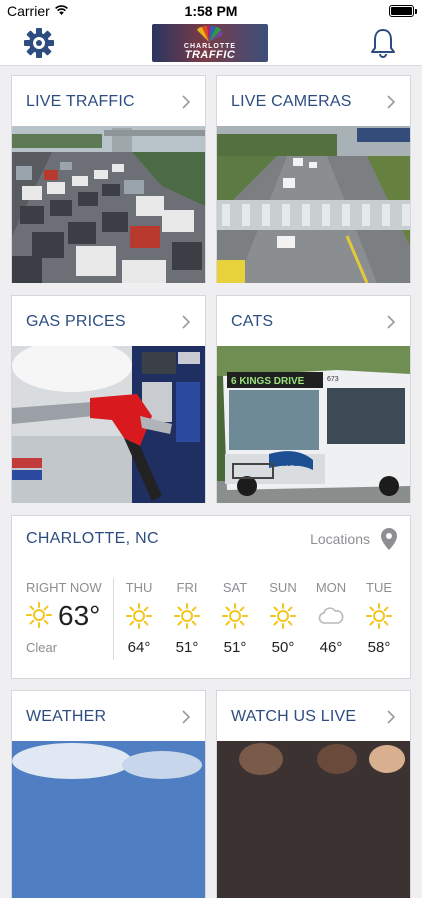 Image resolution: width=422 pixels, height=898 pixels. I want to click on forecast-day-name: THU, so click(139, 587).